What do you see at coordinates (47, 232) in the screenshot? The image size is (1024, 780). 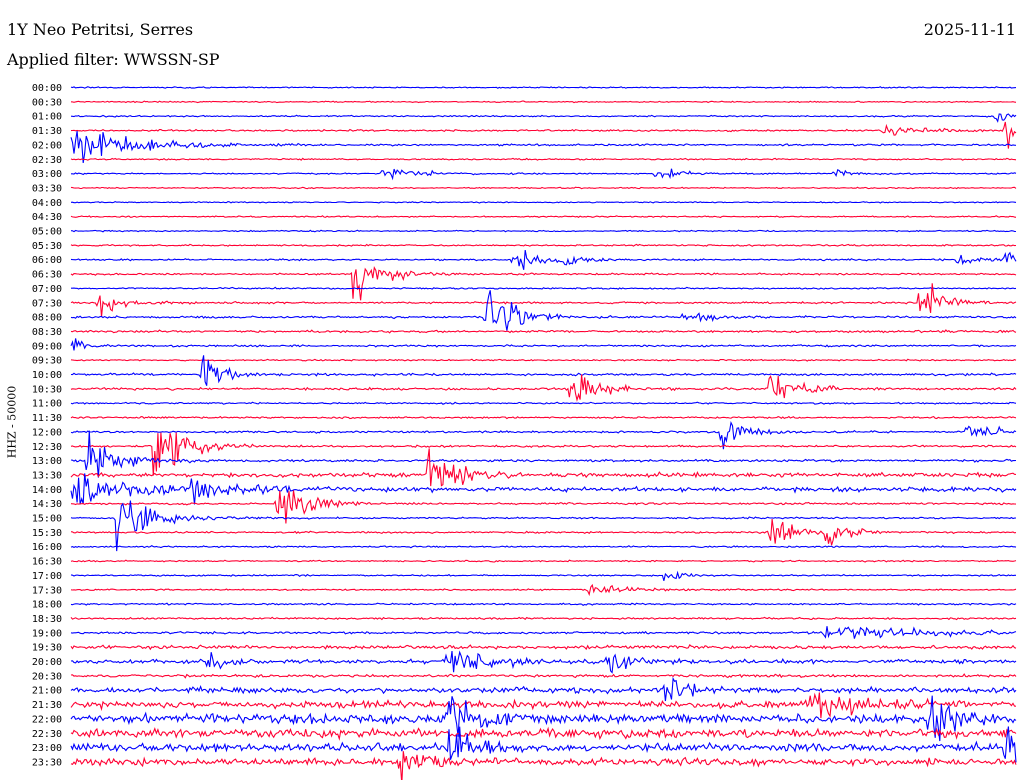 I see `hour-label-0500: 05:00` at bounding box center [47, 232].